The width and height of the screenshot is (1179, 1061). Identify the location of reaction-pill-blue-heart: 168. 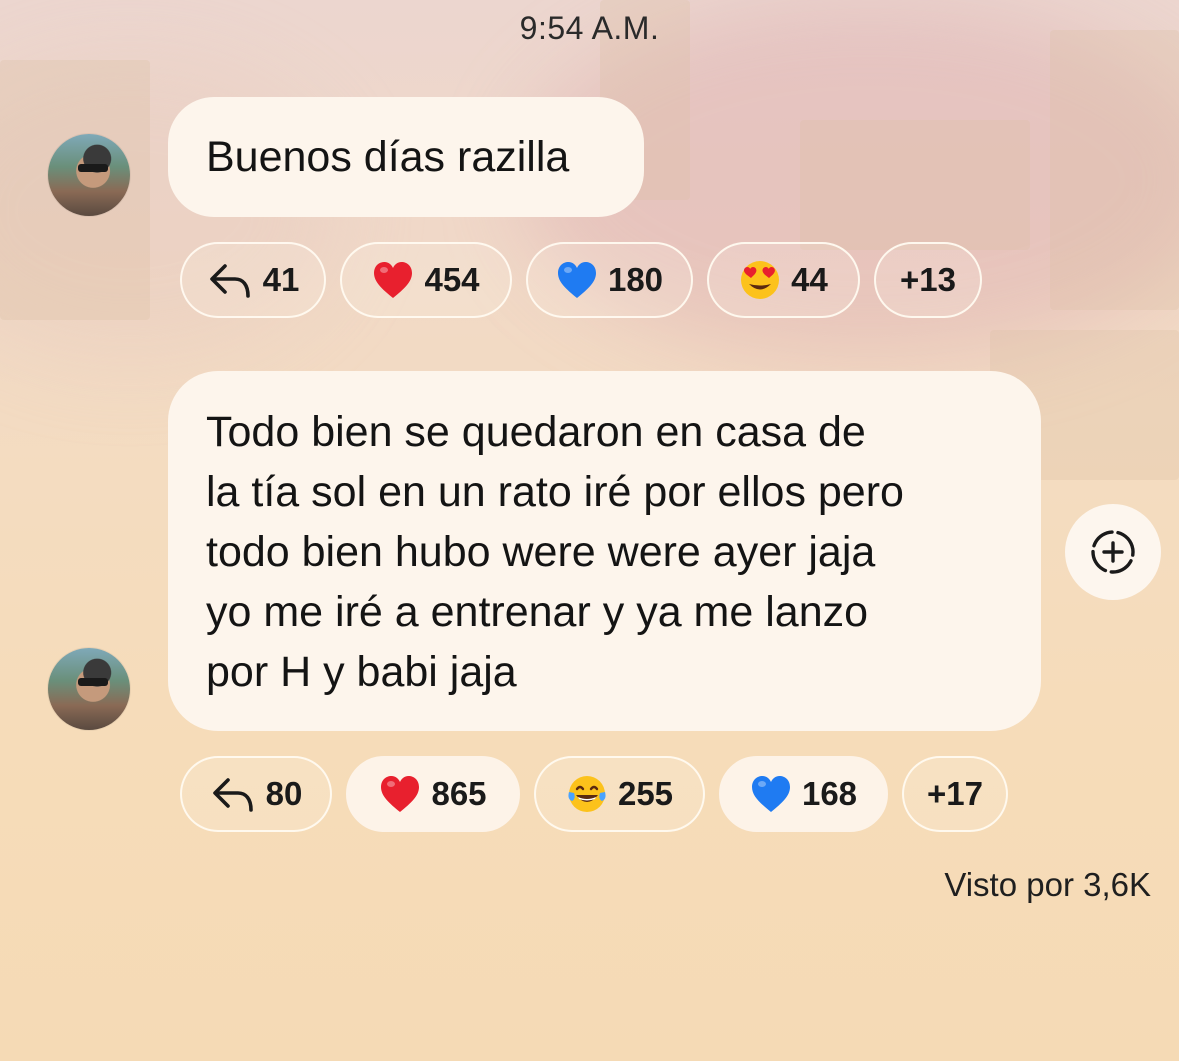
(803, 794).